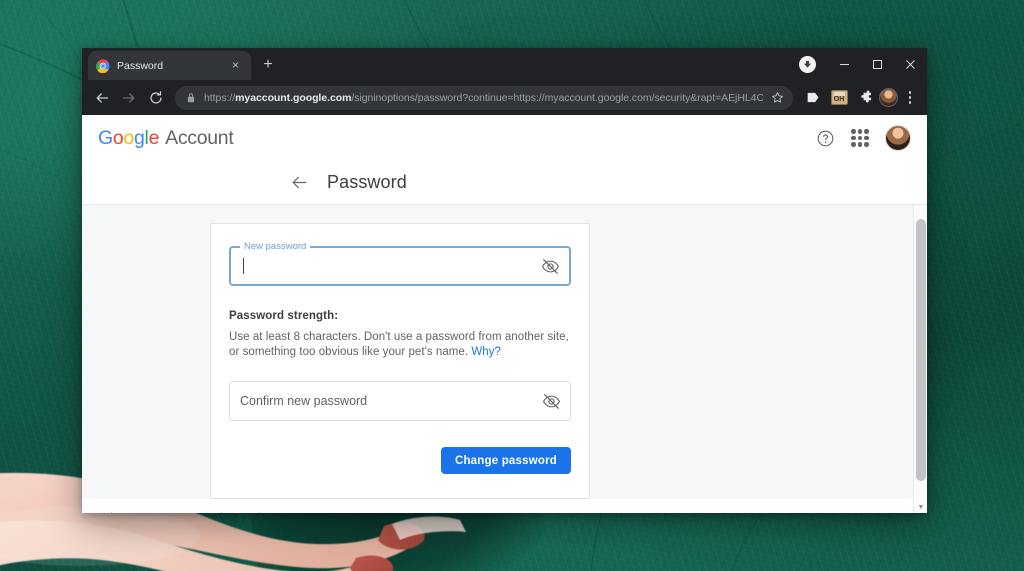 The width and height of the screenshot is (1024, 571). Describe the element at coordinates (169, 65) in the screenshot. I see `browser-tab: Password ×` at that location.